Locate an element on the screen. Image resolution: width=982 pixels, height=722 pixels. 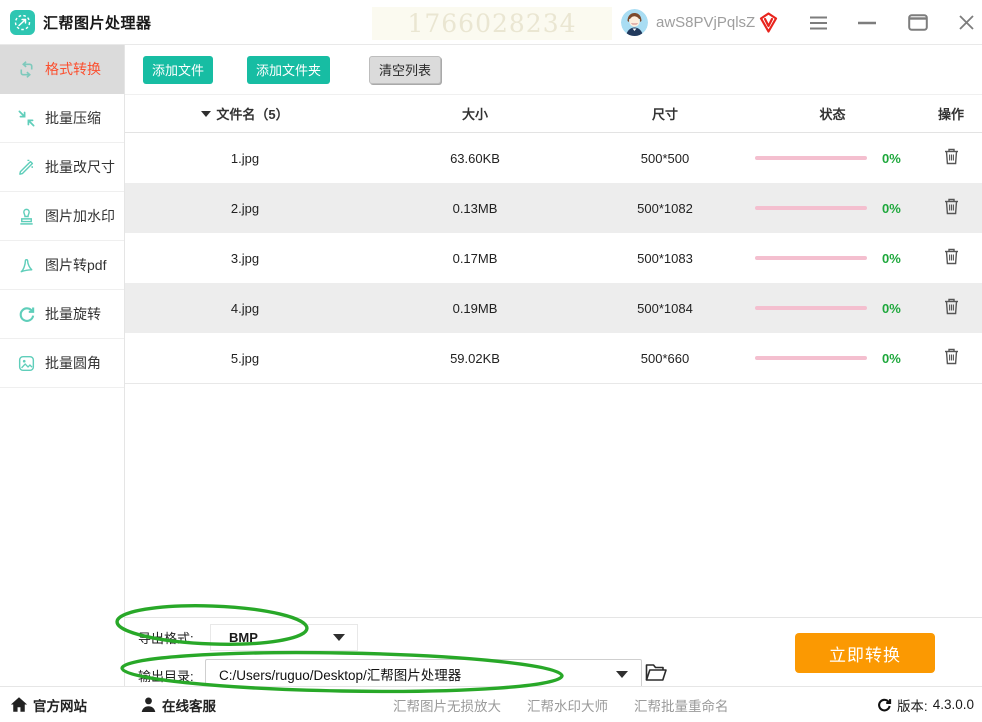
sidebar-item-label: 批量圆角 is located at coordinates (73, 363).